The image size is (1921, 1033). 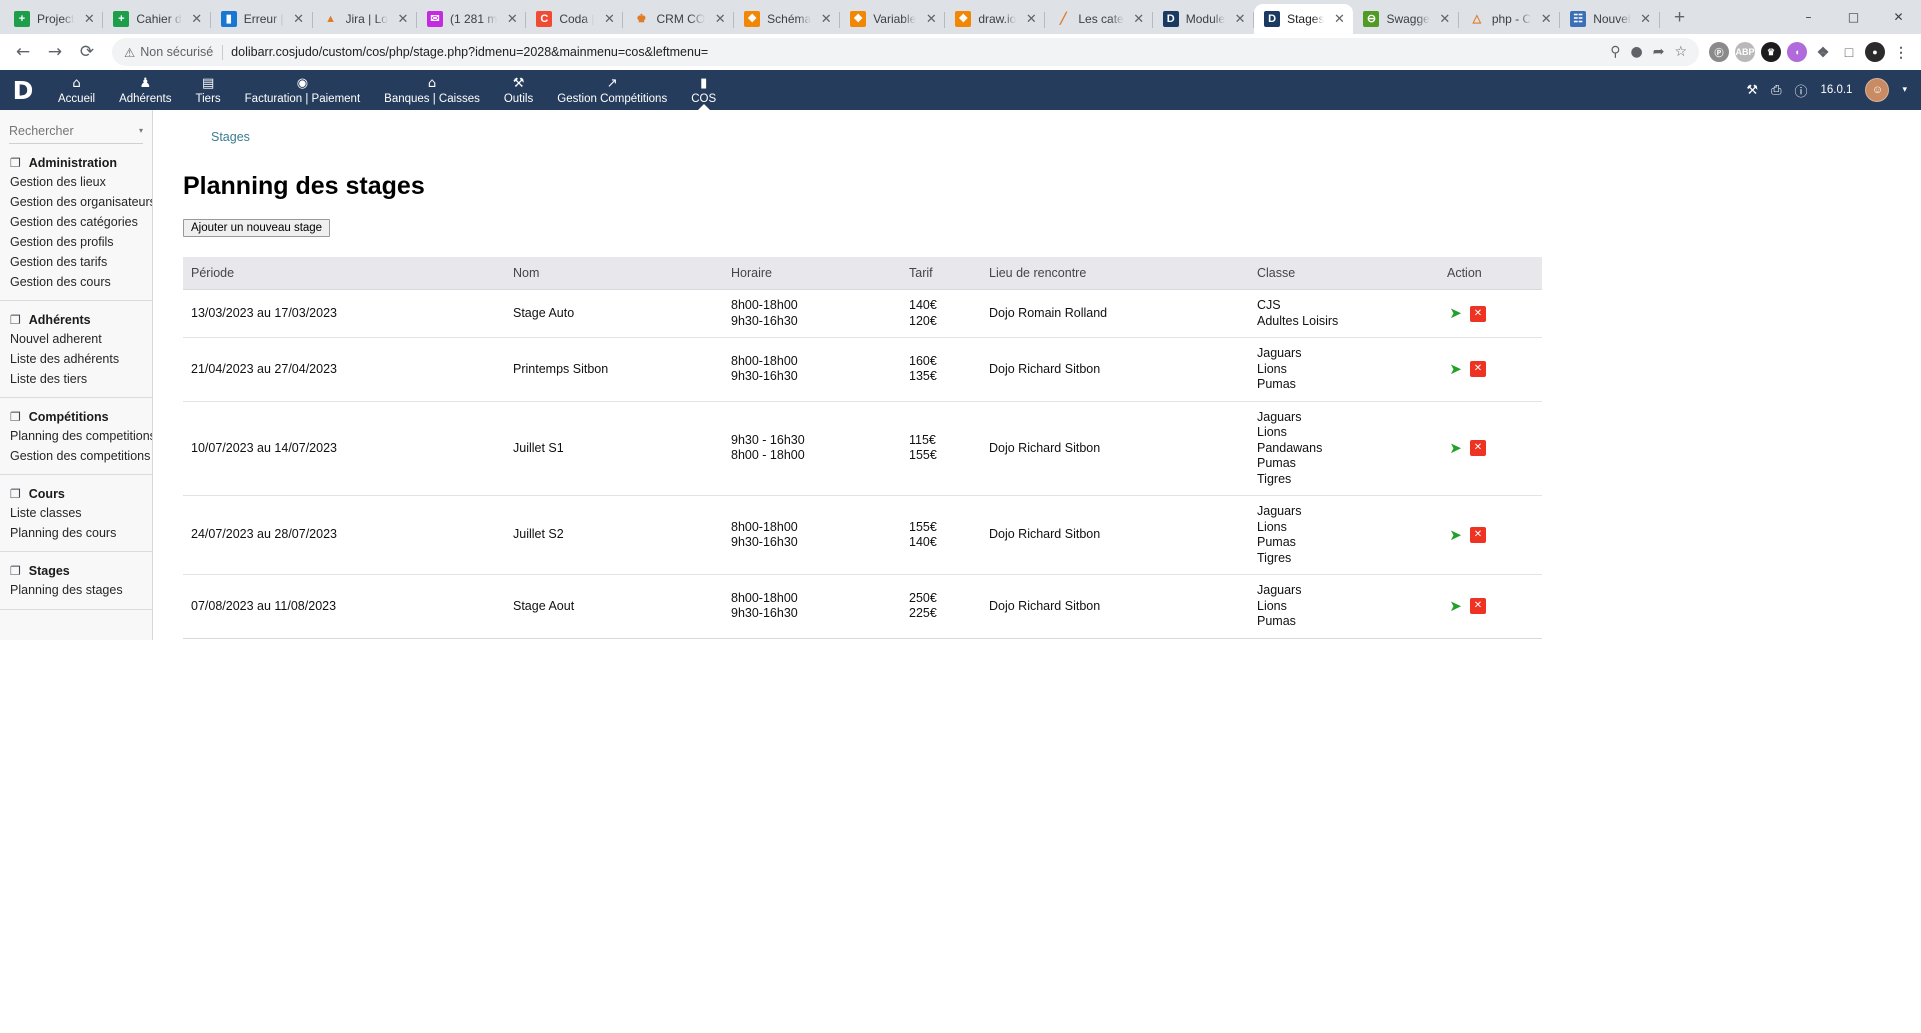 What do you see at coordinates (76, 90) in the screenshot?
I see `topnav-item-accueil: ⌂ Accueil` at bounding box center [76, 90].